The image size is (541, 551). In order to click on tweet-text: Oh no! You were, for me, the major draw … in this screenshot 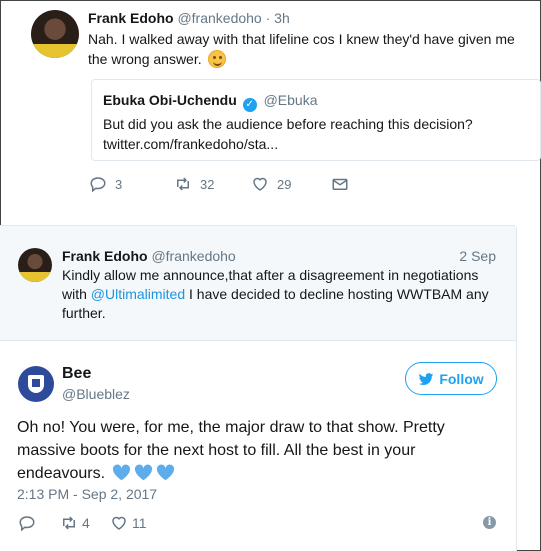, I will do `click(257, 450)`.